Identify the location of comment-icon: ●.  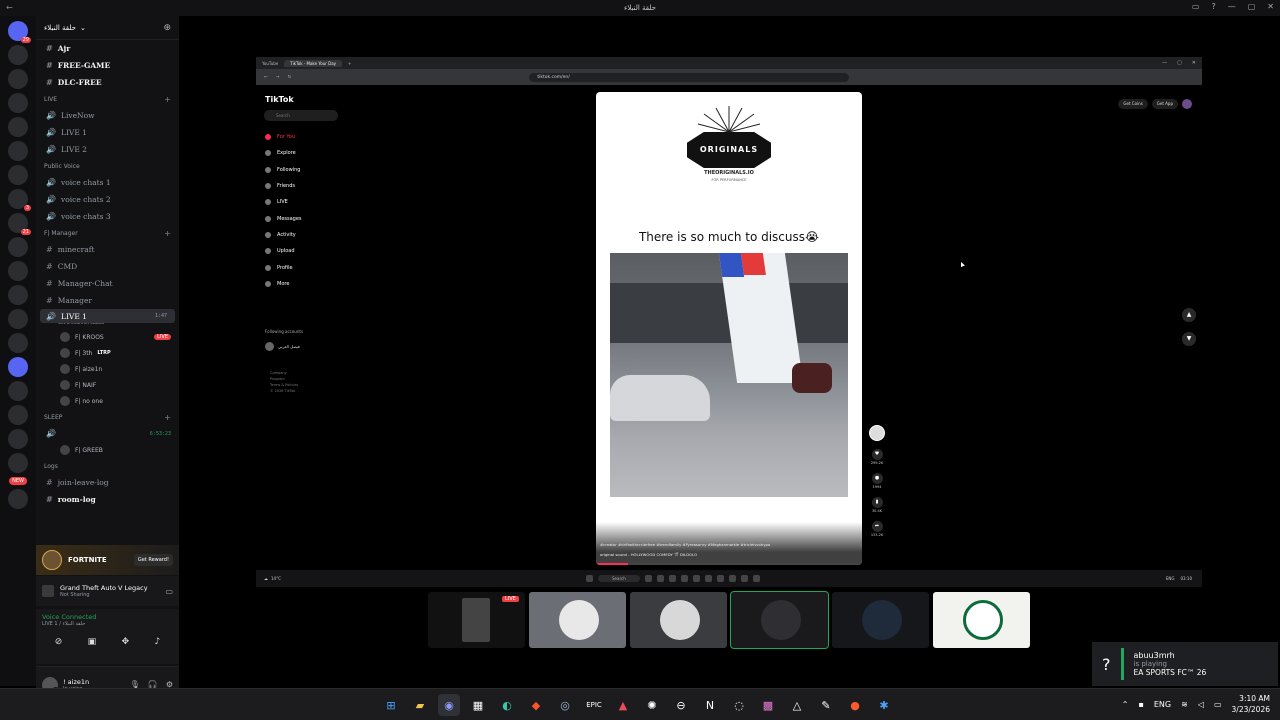
(877, 478).